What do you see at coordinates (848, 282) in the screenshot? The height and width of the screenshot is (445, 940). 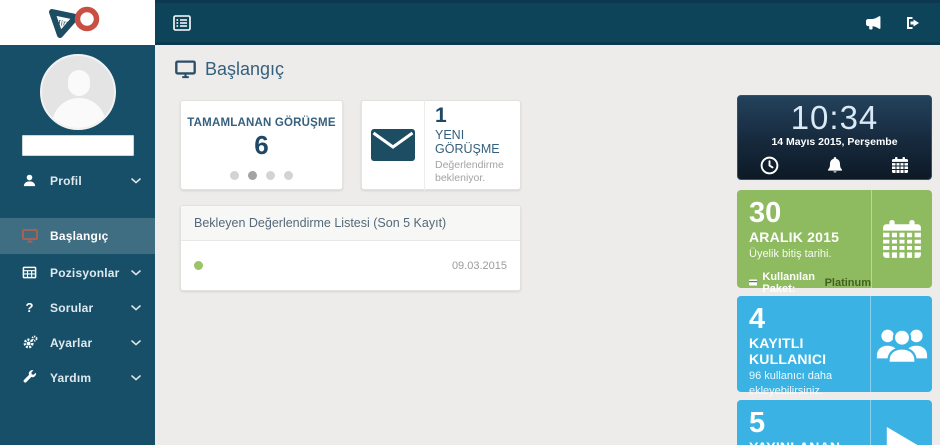 I see `package-value: Platinum` at bounding box center [848, 282].